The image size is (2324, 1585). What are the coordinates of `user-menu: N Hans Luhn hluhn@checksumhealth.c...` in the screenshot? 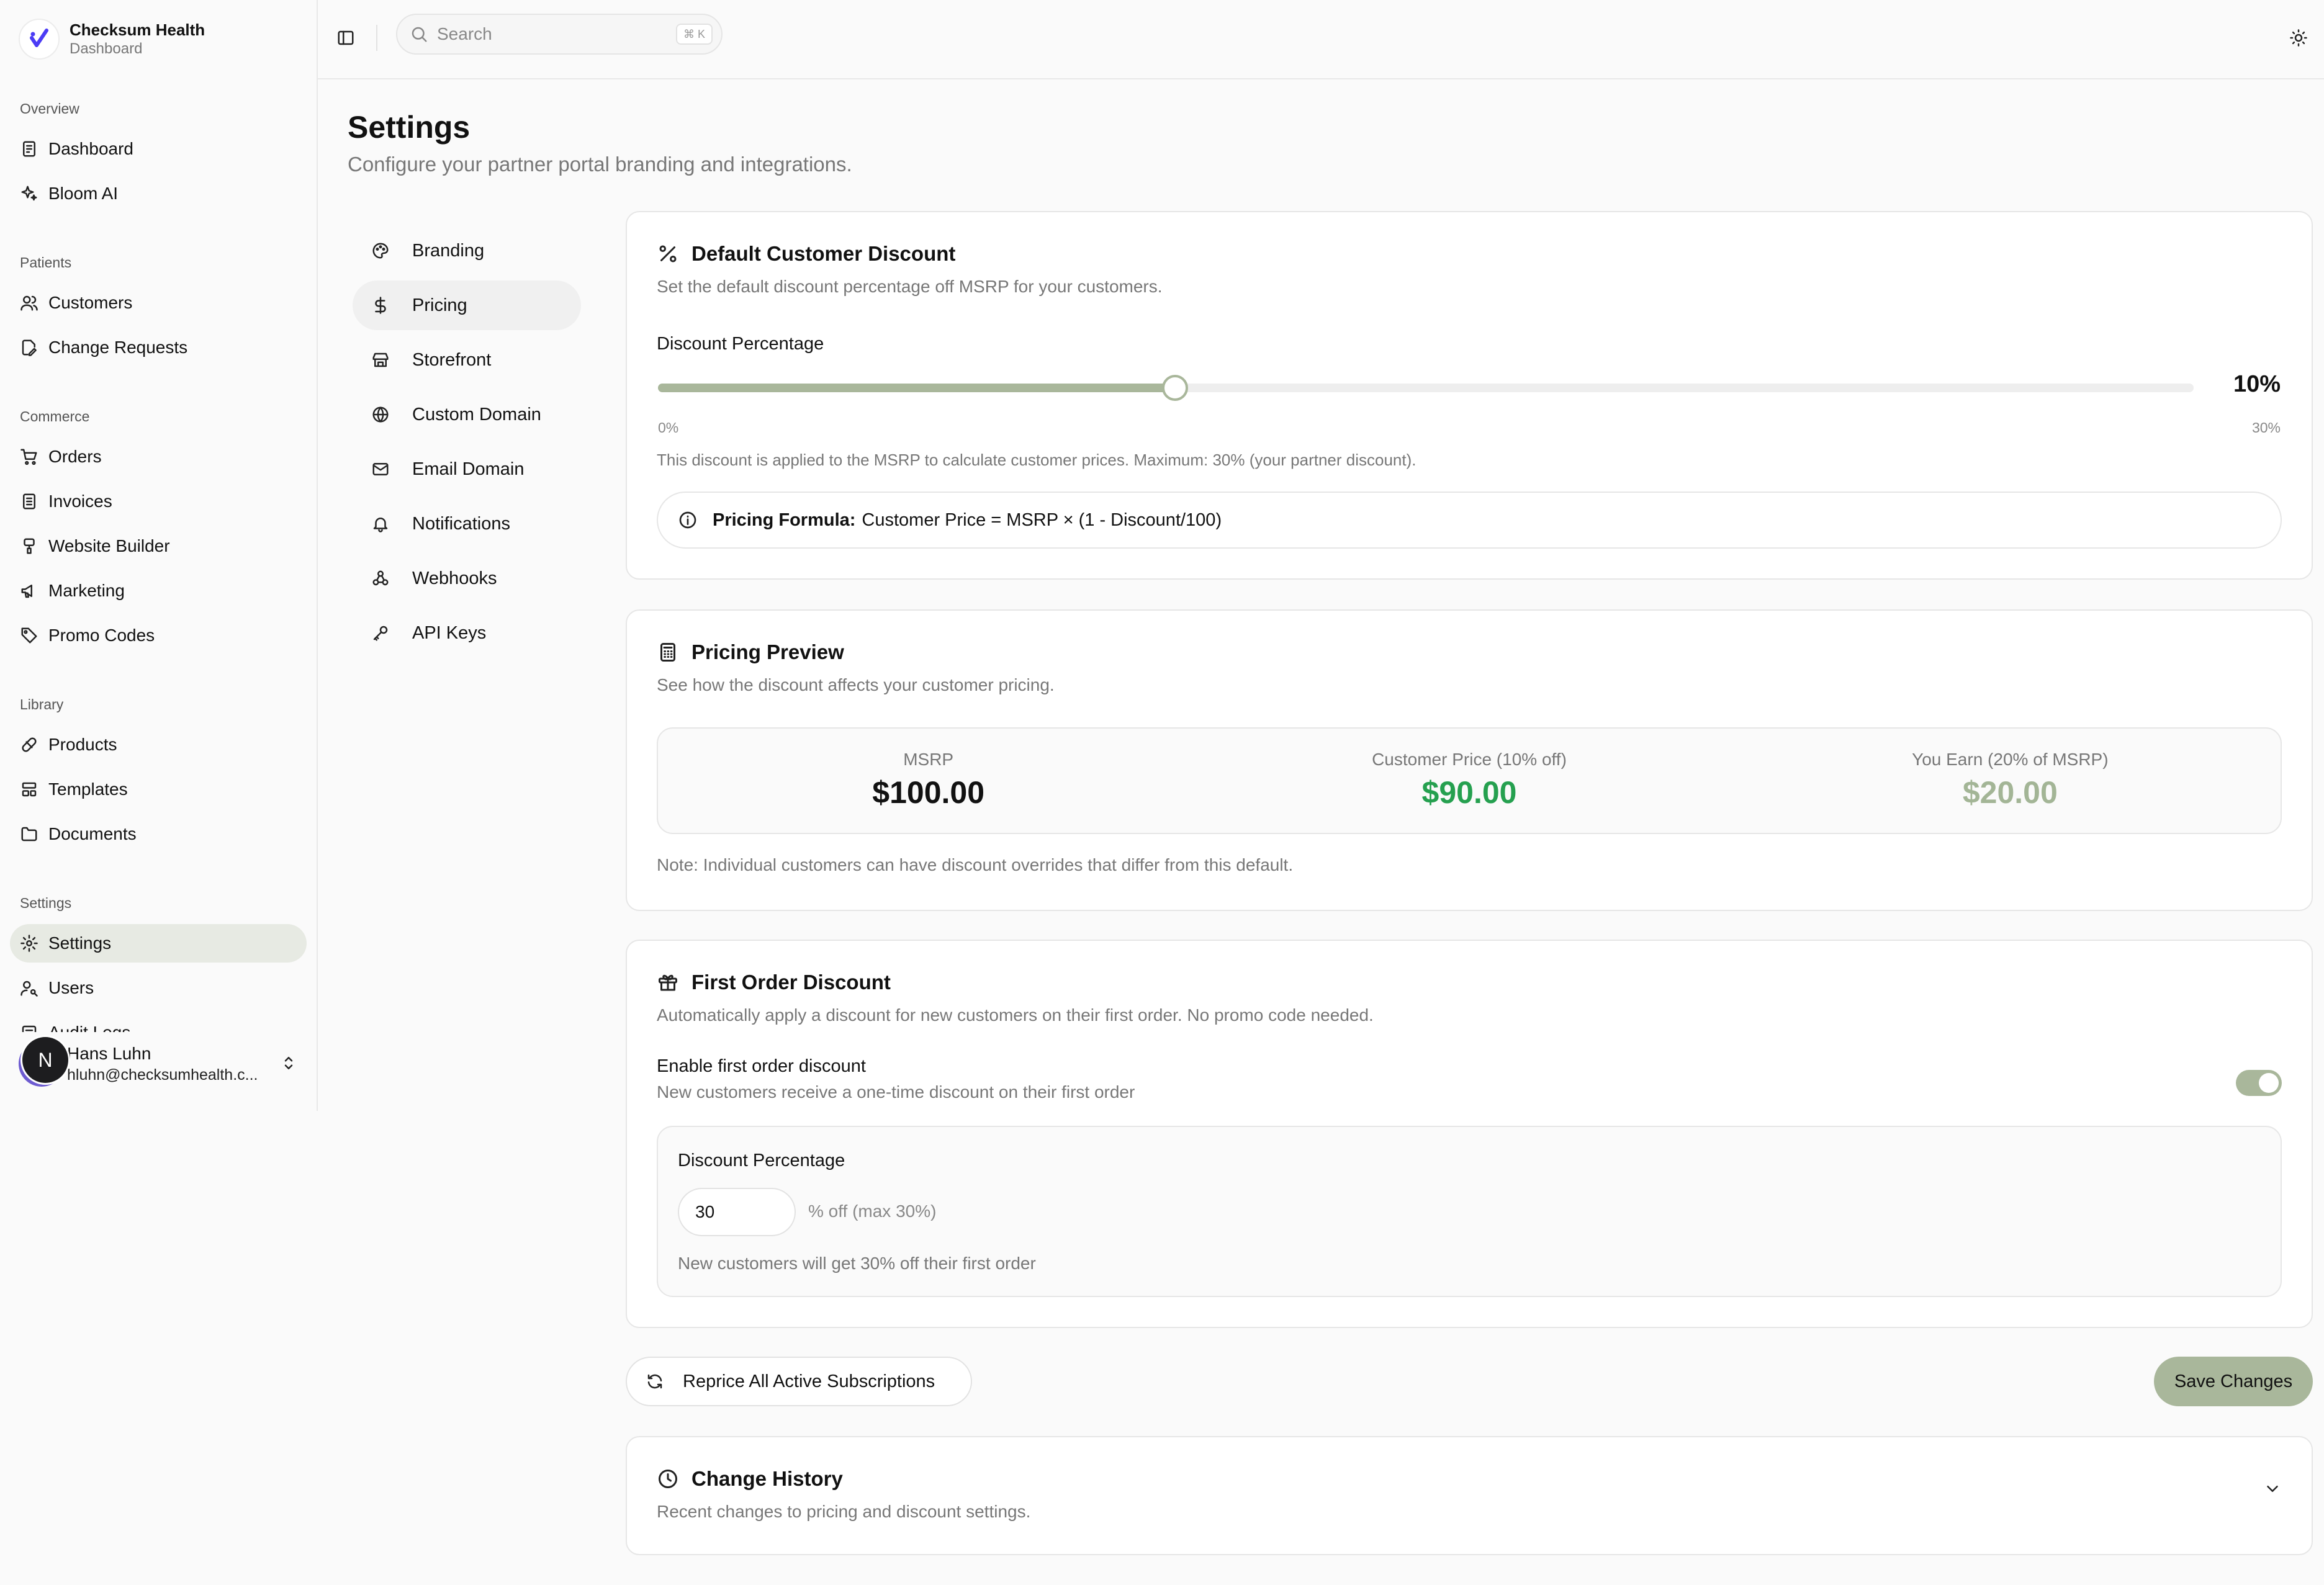 It's located at (161, 1063).